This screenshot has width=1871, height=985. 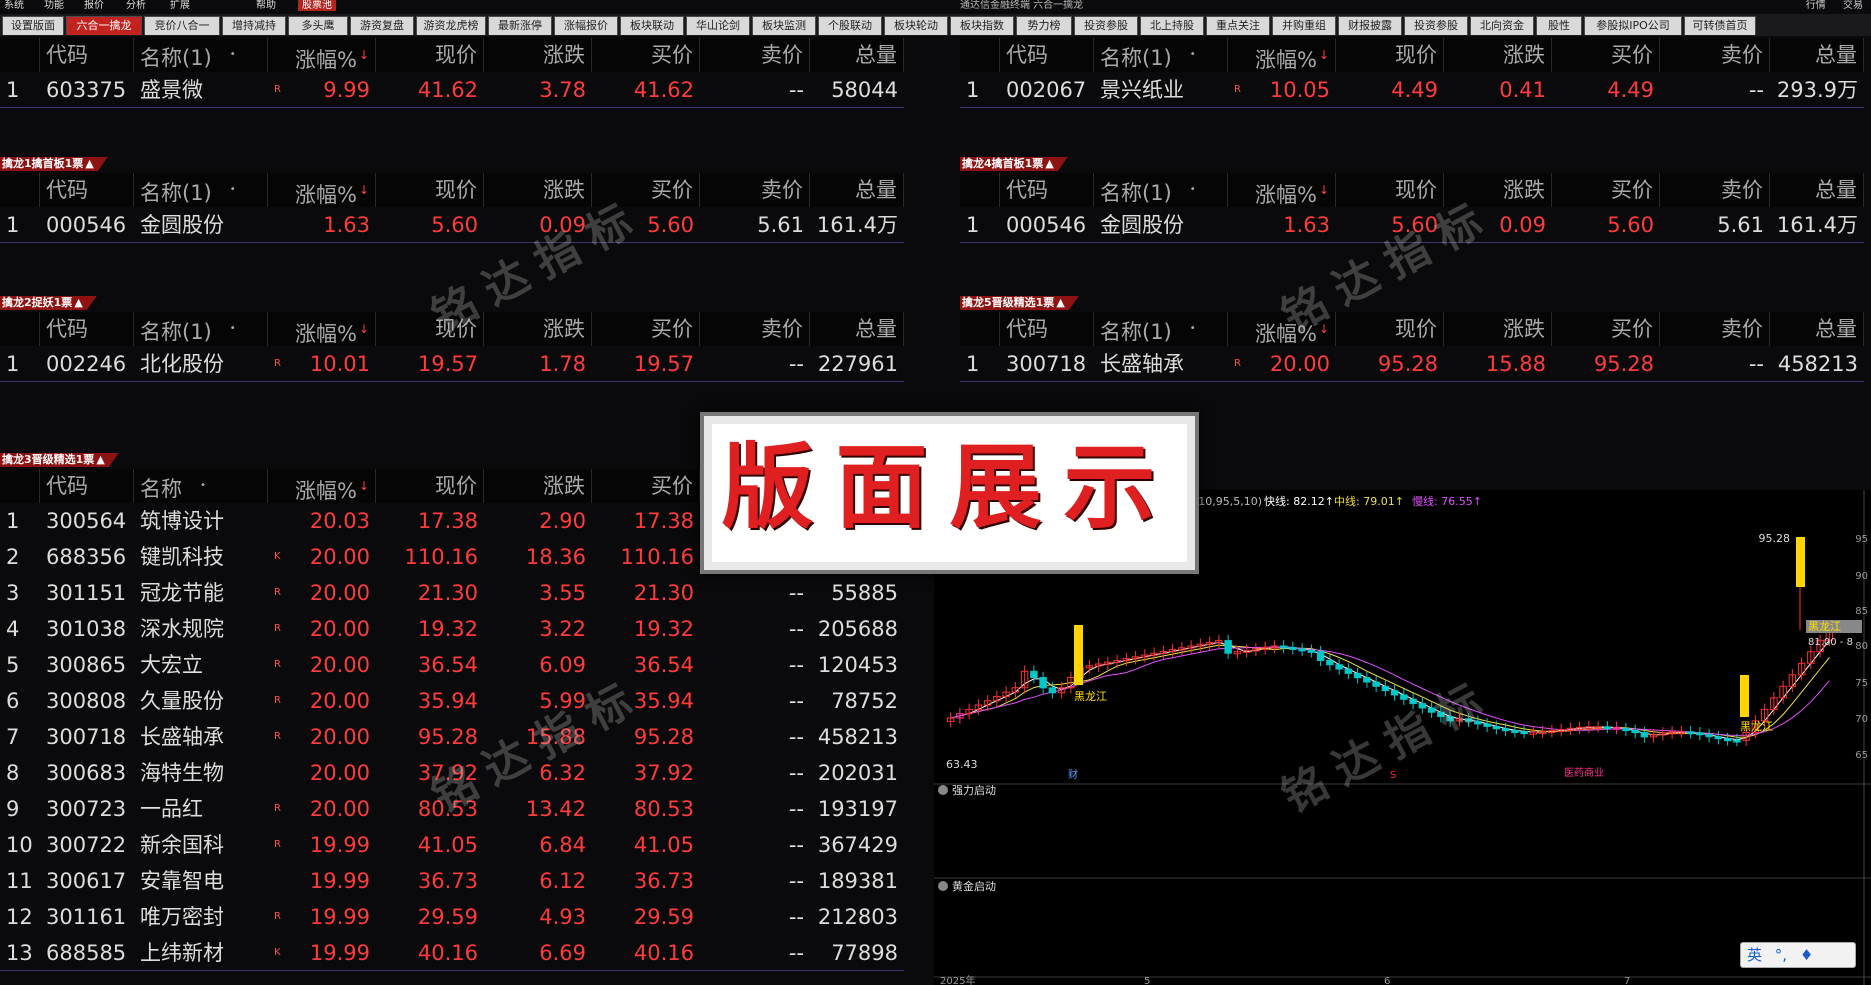 I want to click on tab-25: 可转债首页, so click(x=1720, y=25).